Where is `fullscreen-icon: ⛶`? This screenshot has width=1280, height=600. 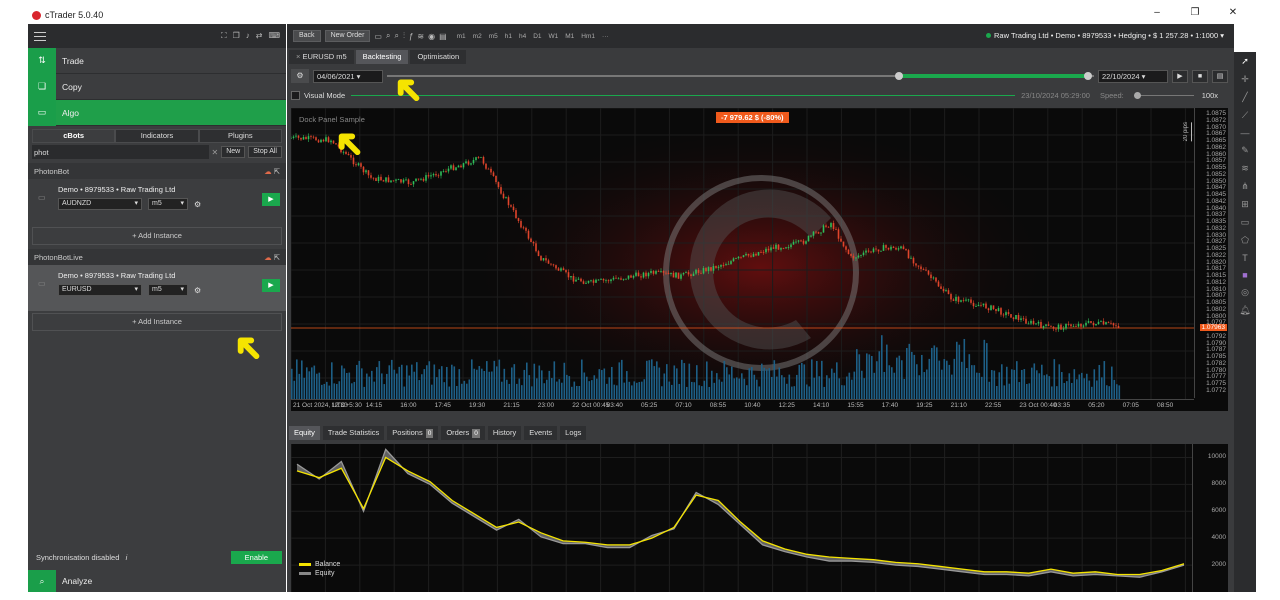
fullscreen-icon: ⛶ is located at coordinates (224, 36).